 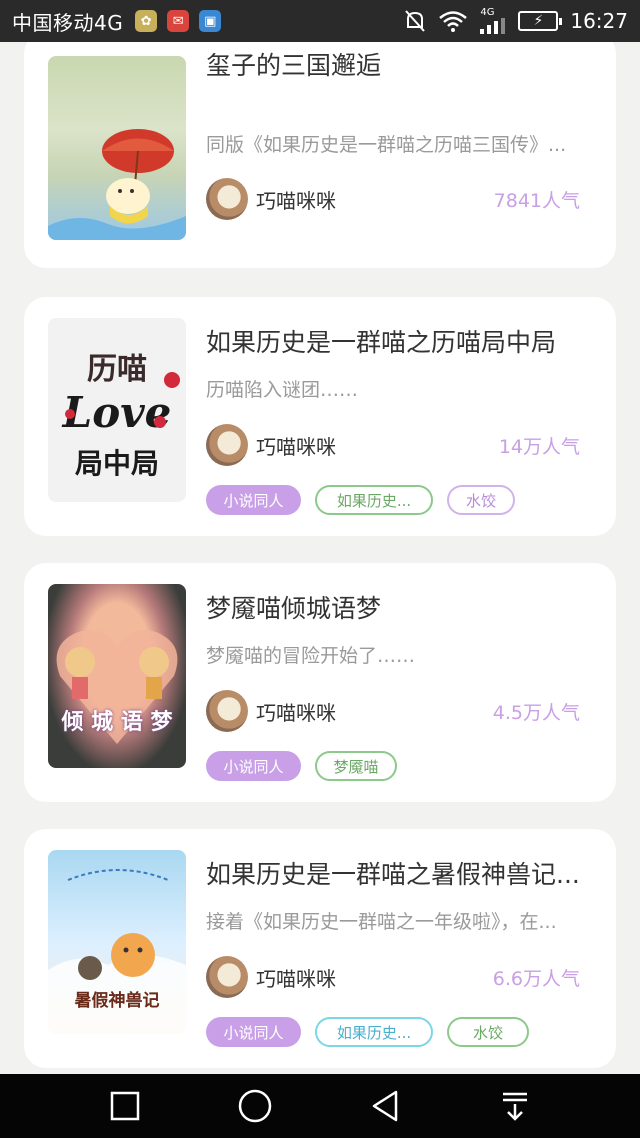 I want to click on signal-bars-icon, so click(x=493, y=26).